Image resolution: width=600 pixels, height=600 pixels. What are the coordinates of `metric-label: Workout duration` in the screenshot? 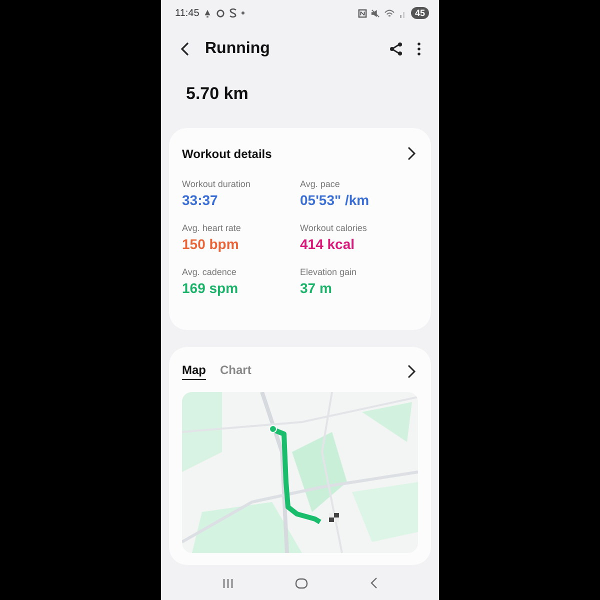 It's located at (217, 184).